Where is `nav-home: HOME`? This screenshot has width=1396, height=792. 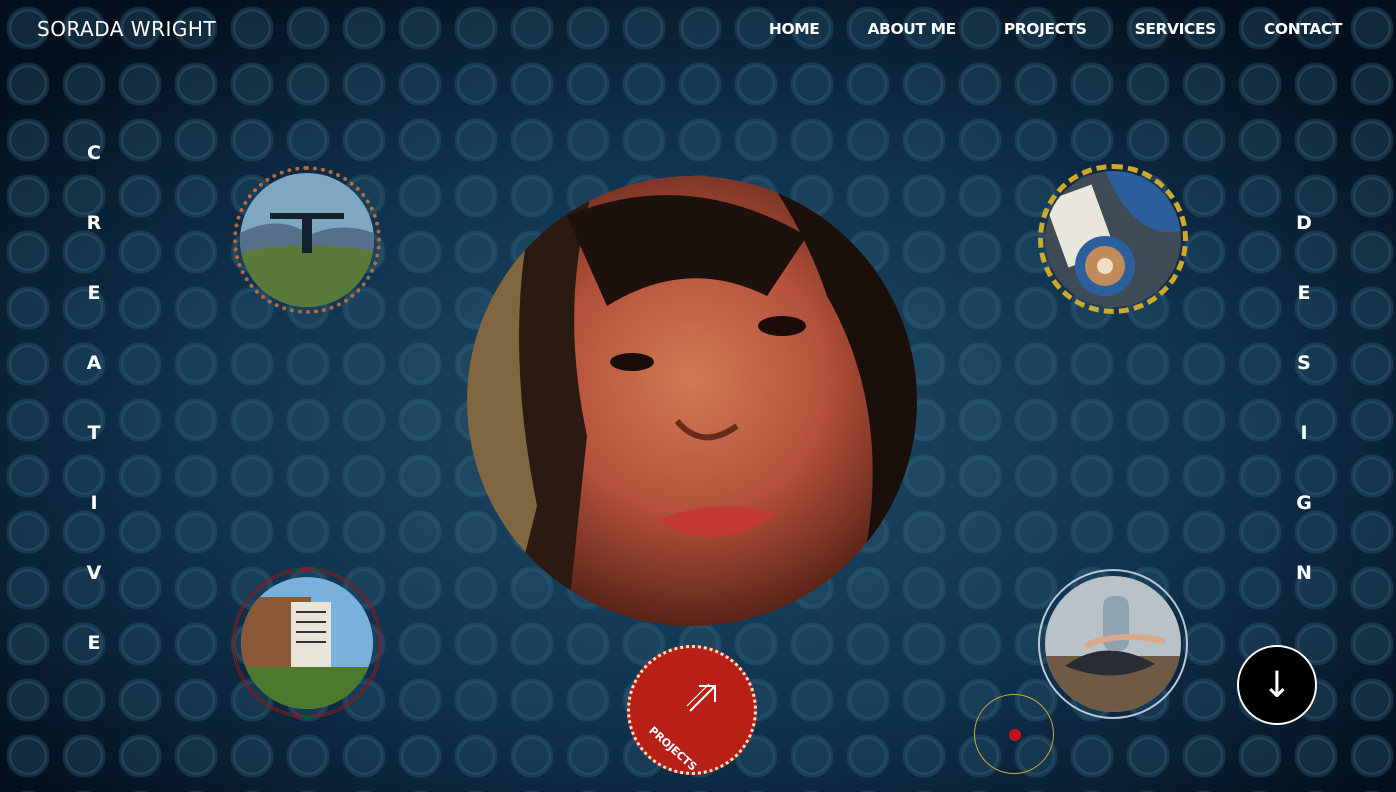
nav-home: HOME is located at coordinates (794, 29).